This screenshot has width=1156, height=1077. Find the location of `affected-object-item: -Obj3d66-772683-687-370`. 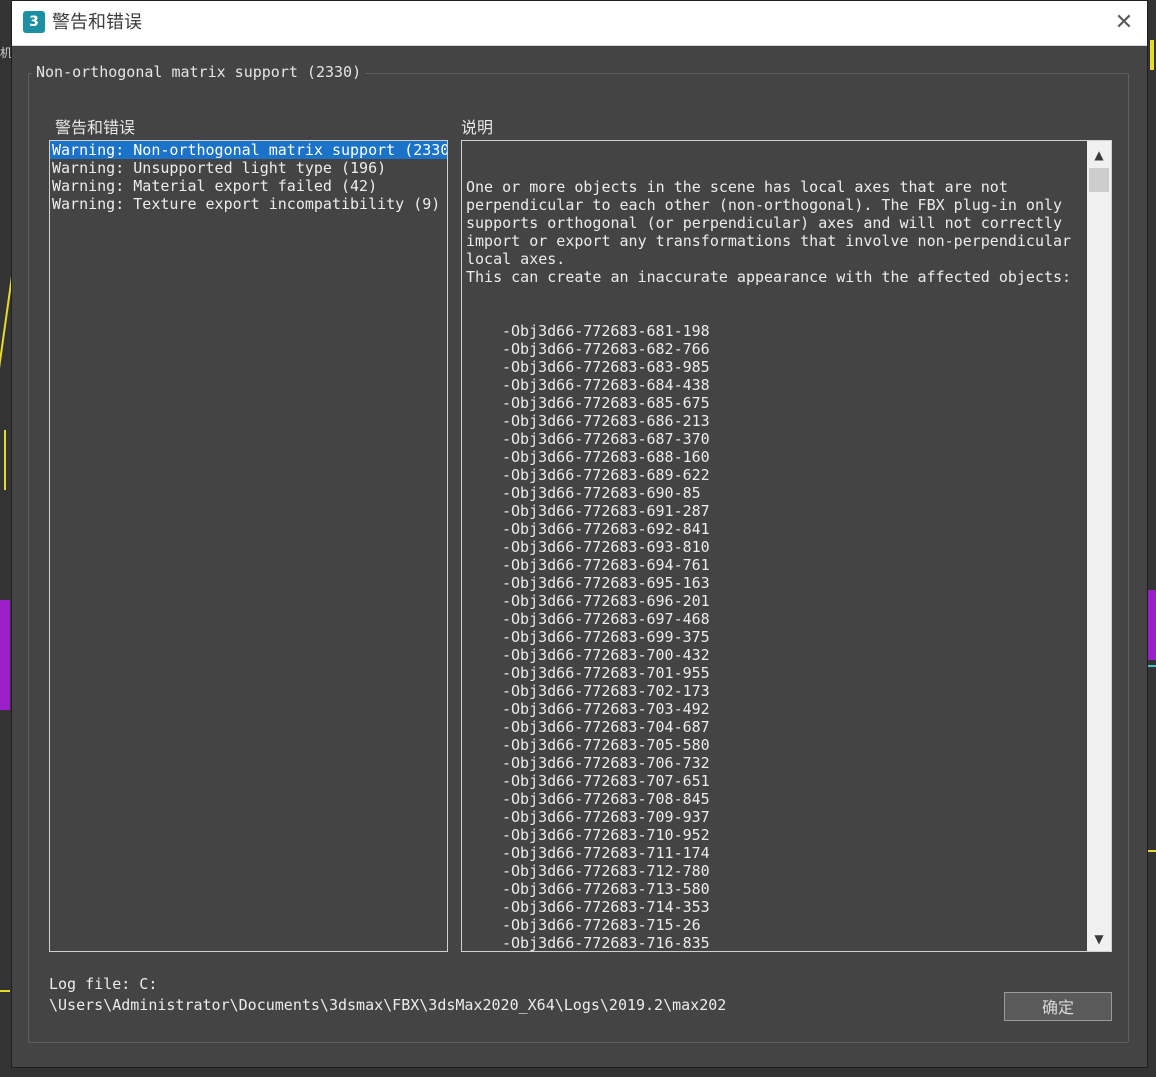

affected-object-item: -Obj3d66-772683-687-370 is located at coordinates (606, 439).